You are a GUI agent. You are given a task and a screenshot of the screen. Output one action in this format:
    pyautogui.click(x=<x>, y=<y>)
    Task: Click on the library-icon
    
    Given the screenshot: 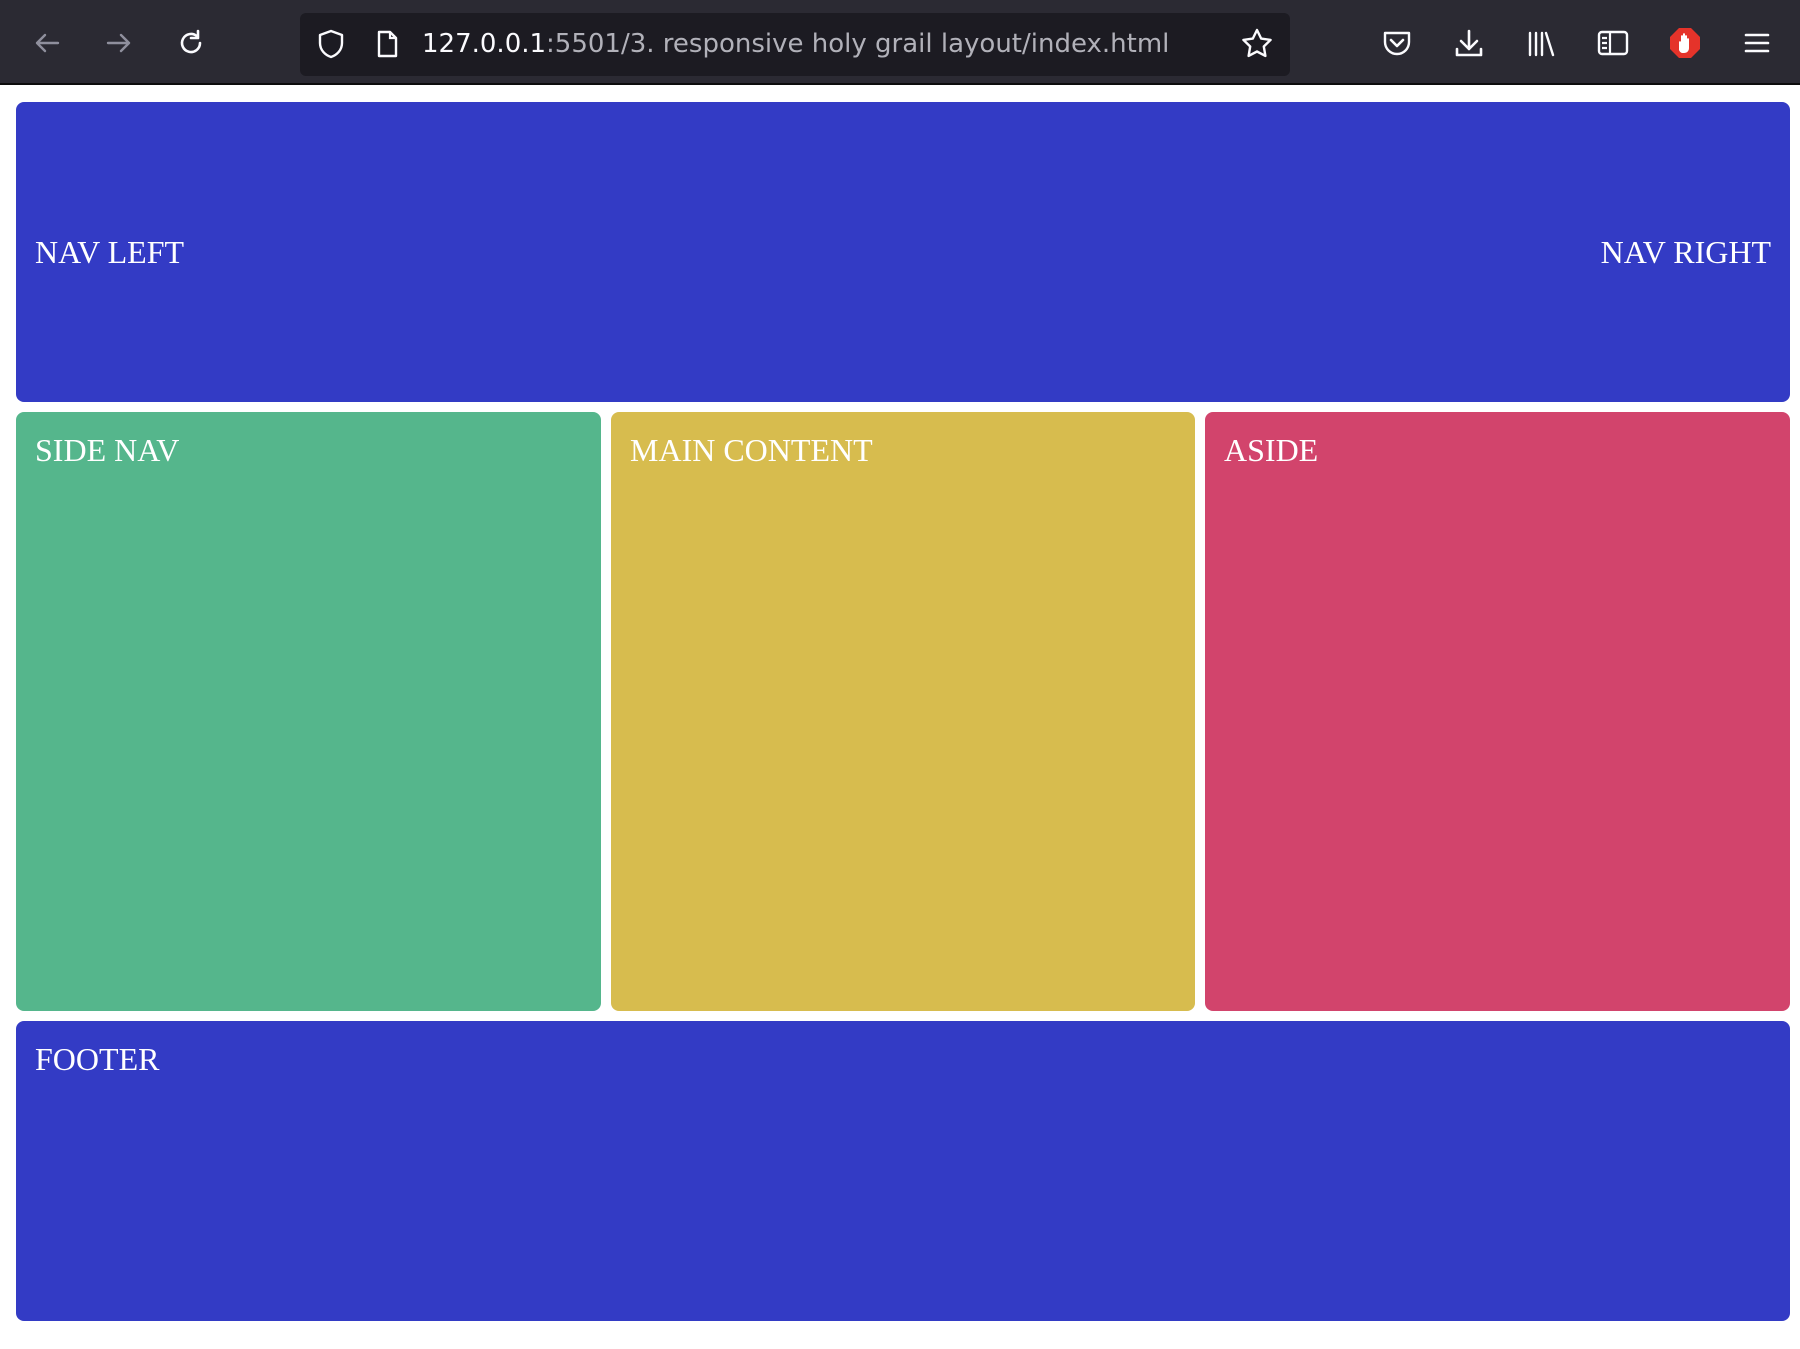 What is the action you would take?
    pyautogui.click(x=1541, y=43)
    